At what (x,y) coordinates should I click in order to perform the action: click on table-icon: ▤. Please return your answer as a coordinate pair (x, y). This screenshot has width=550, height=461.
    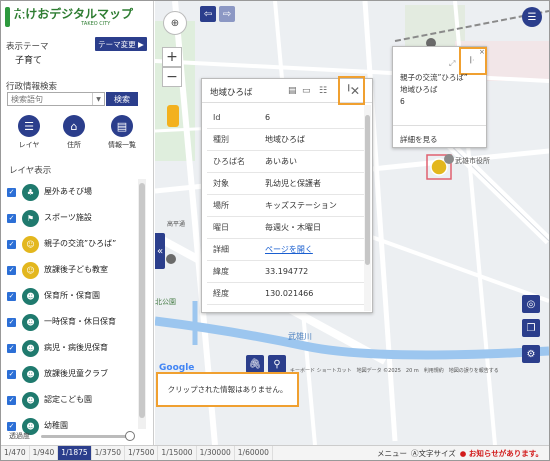
    Looking at the image, I should click on (122, 126).